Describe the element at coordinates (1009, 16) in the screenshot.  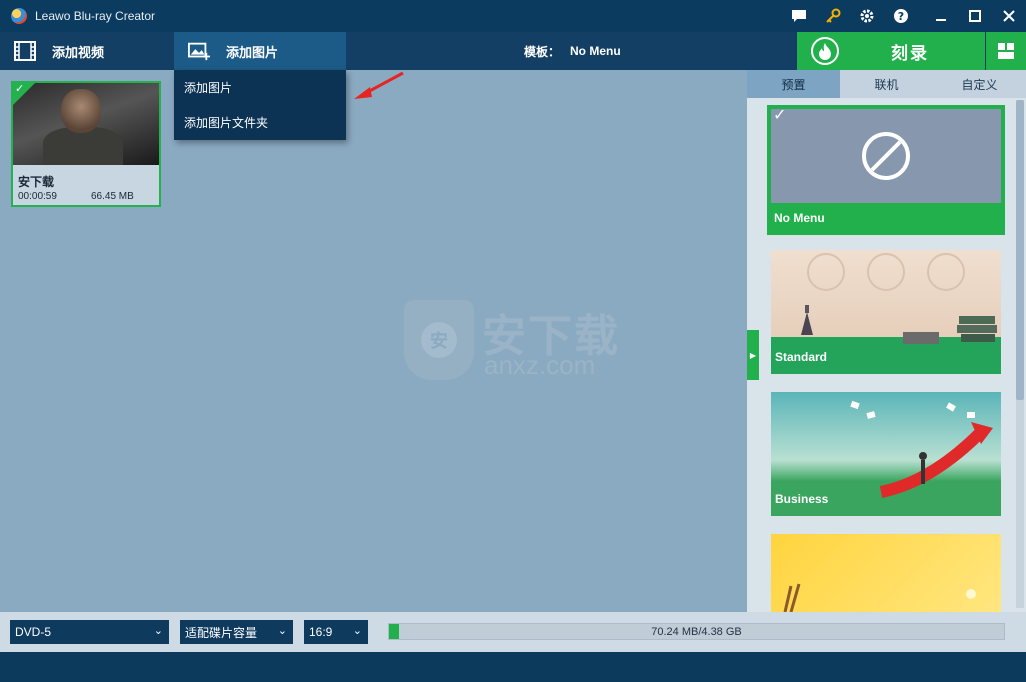
I see `close-icon` at that location.